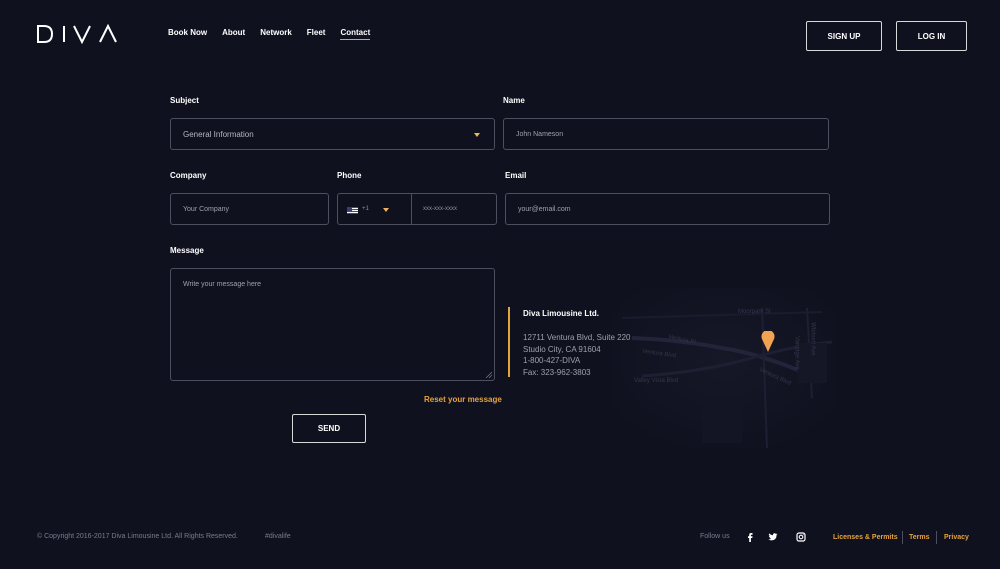 This screenshot has height=569, width=1000. I want to click on phone-label: Phone, so click(349, 175).